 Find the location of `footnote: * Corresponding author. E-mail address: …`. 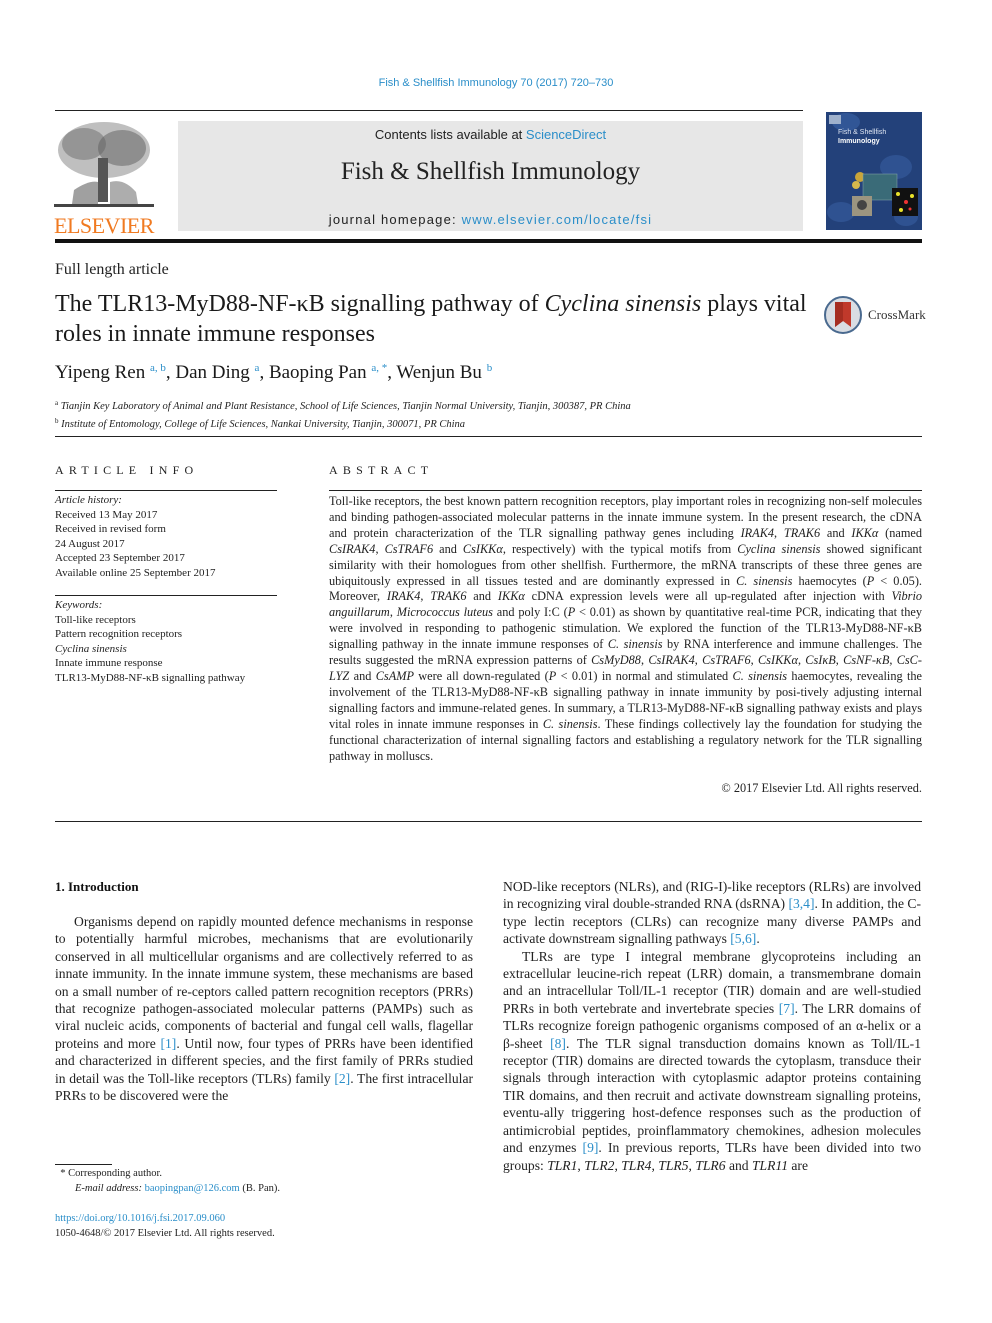

footnote: * Corresponding author. E-mail address: … is located at coordinates (170, 1181).